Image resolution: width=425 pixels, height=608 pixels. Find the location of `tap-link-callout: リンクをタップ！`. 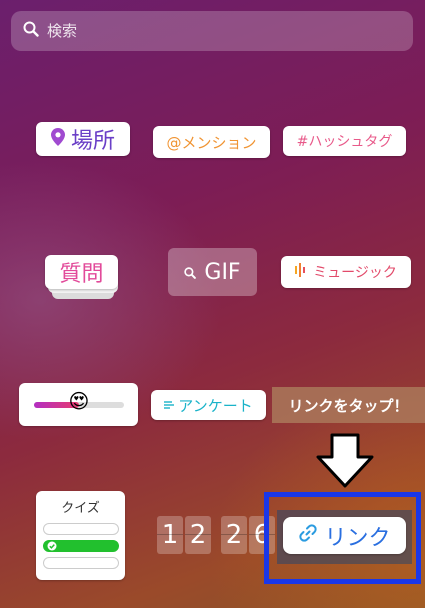

tap-link-callout: リンクをタップ！ is located at coordinates (348, 405).